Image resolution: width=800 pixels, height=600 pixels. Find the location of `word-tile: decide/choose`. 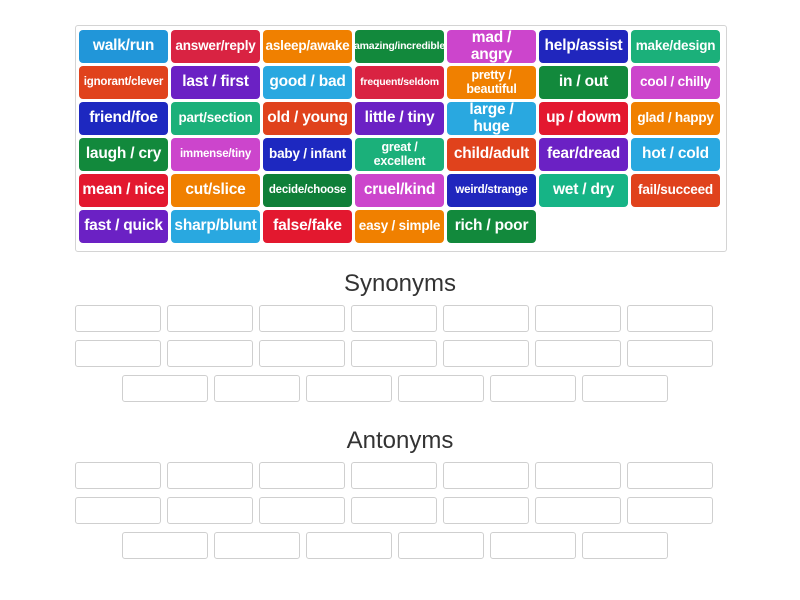

word-tile: decide/choose is located at coordinates (307, 190).